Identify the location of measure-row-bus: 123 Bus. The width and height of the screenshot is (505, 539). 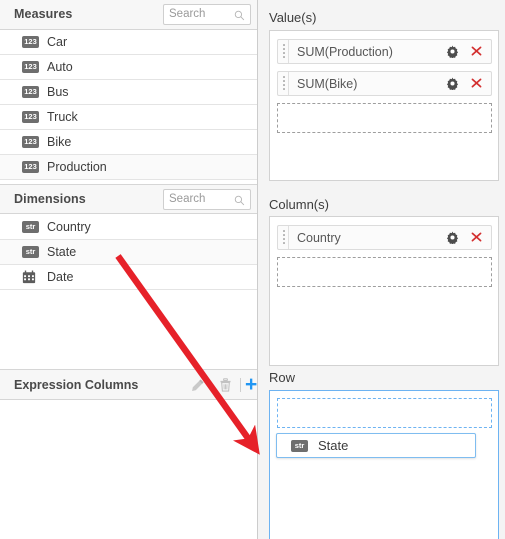
(128, 92).